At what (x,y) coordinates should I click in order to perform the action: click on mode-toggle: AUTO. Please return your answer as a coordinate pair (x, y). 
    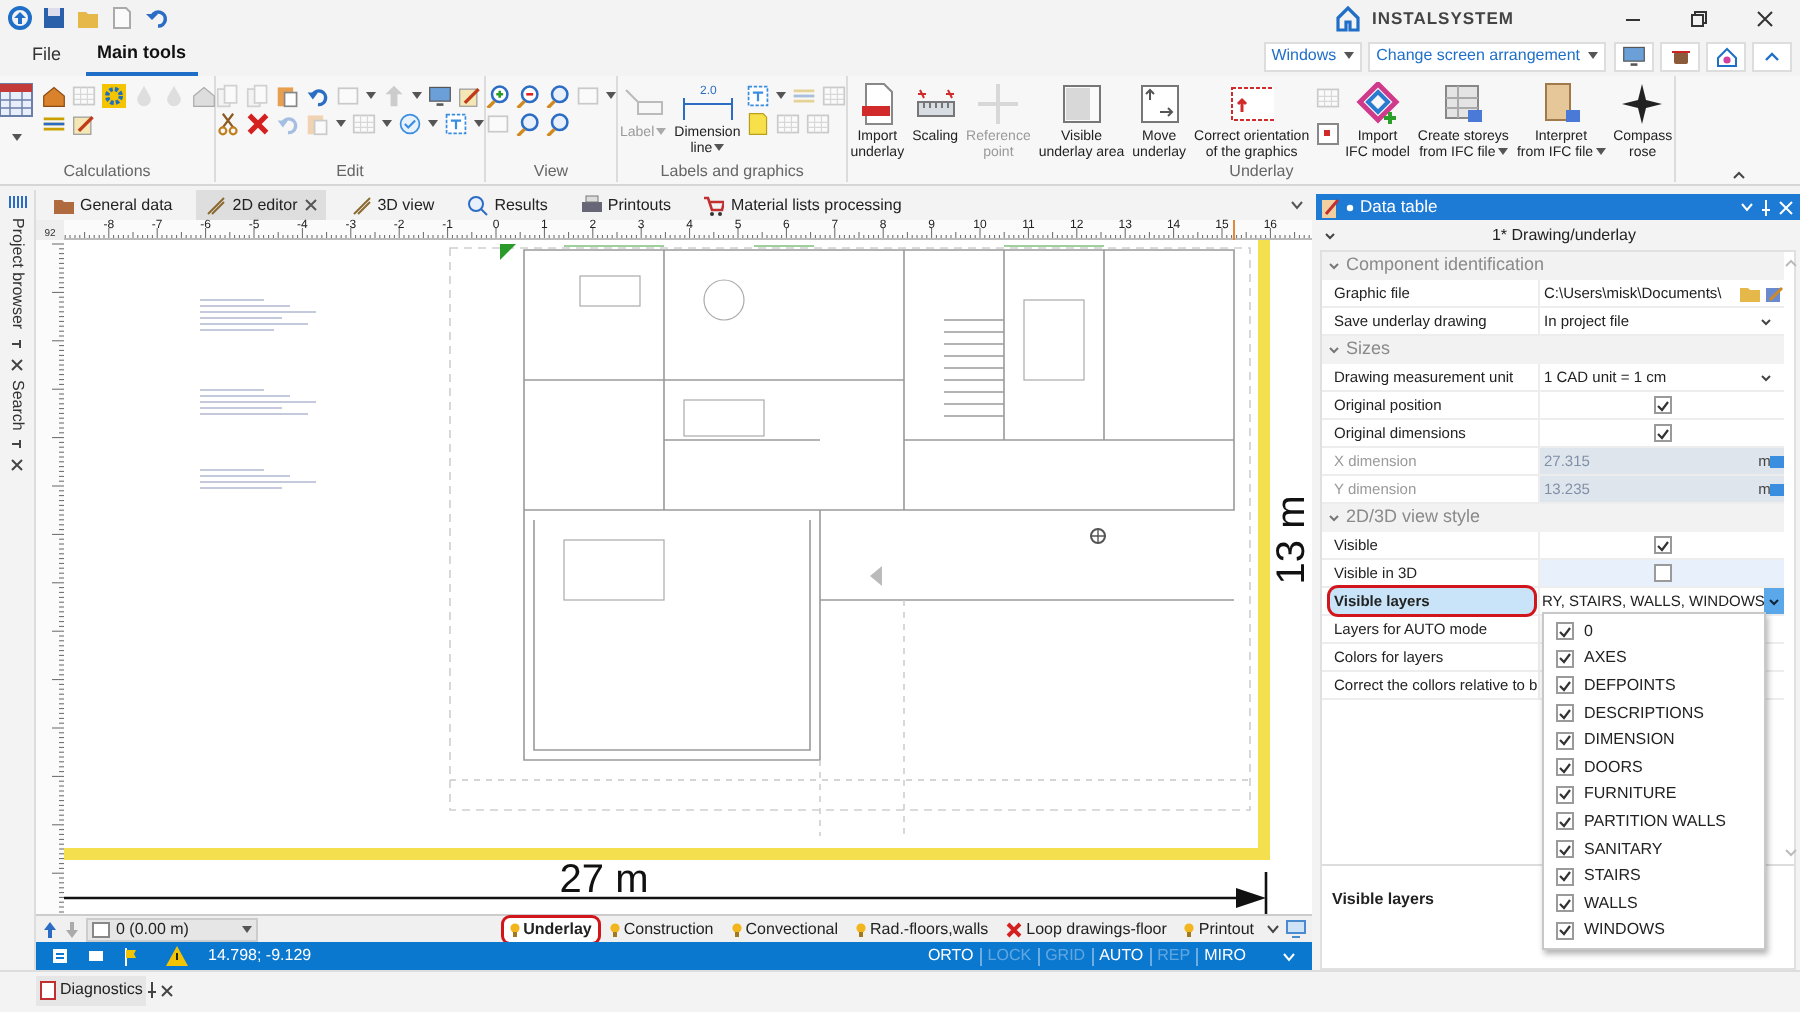
    Looking at the image, I should click on (1121, 956).